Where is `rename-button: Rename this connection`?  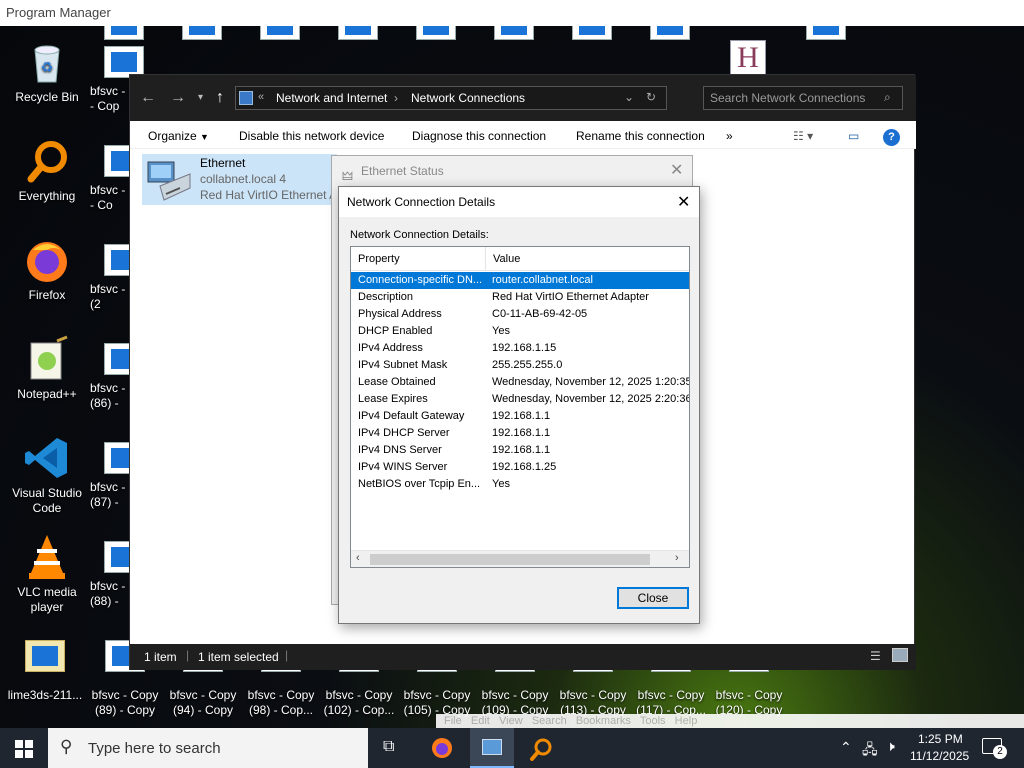 rename-button: Rename this connection is located at coordinates (640, 136).